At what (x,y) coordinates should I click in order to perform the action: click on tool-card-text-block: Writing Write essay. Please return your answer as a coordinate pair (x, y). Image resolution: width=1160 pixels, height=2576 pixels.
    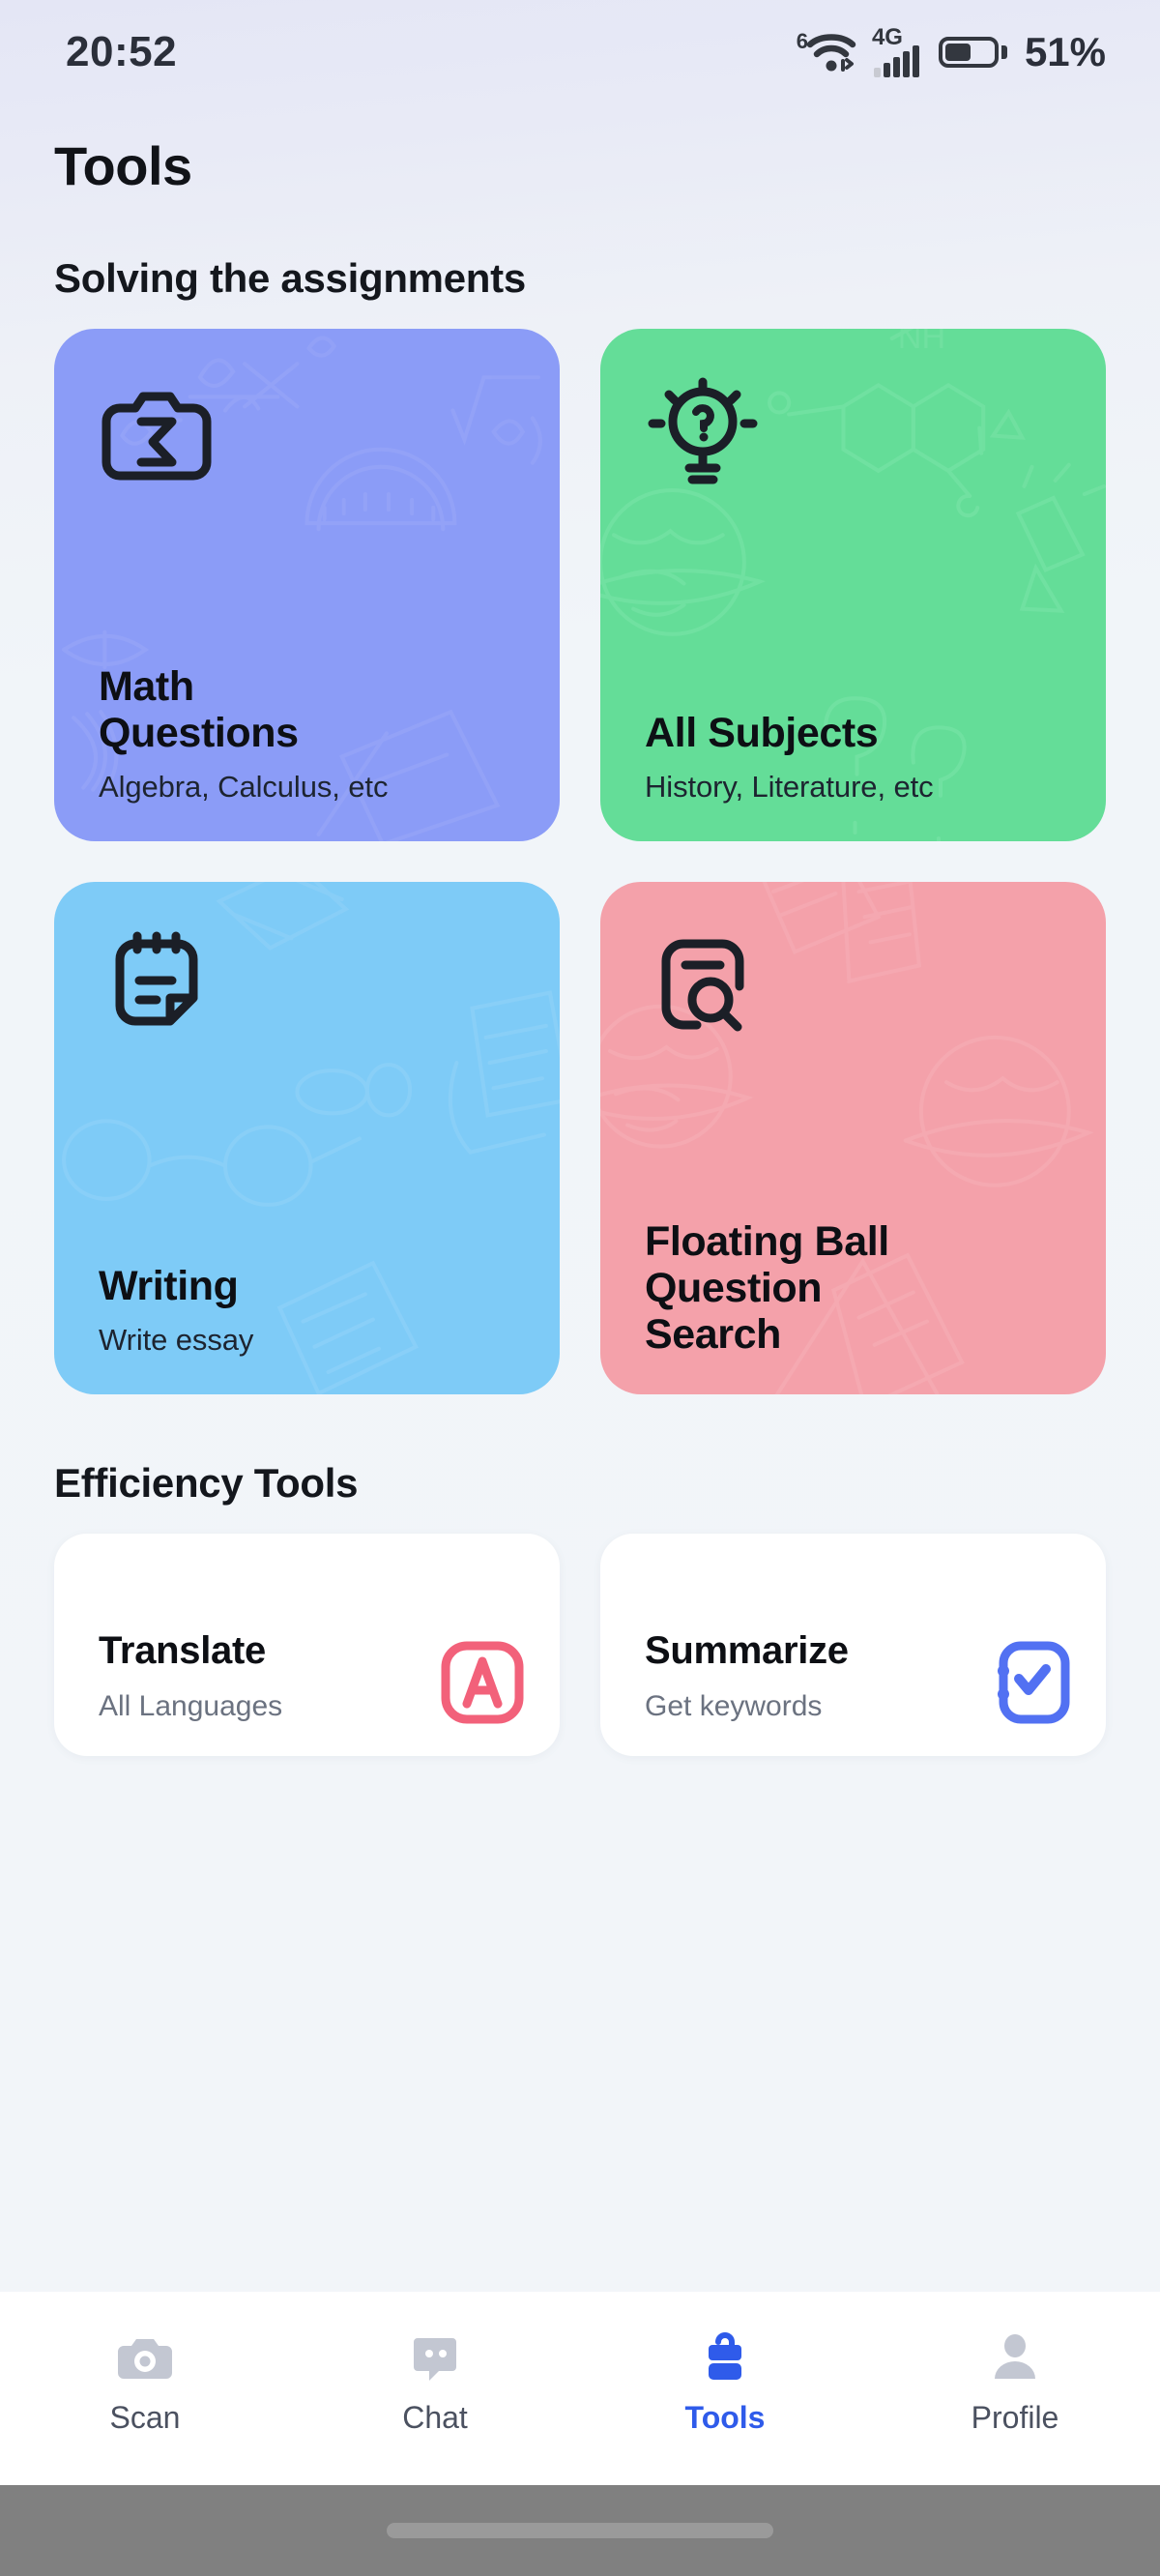
    Looking at the image, I should click on (310, 1310).